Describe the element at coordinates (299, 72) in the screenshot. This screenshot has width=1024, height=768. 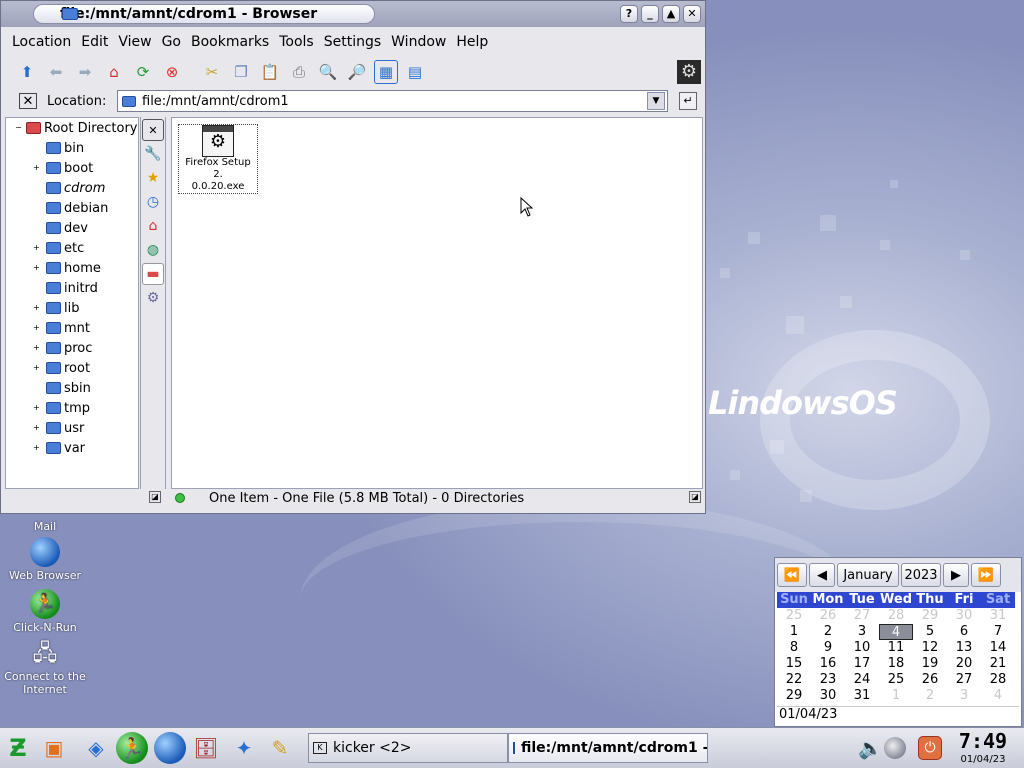
I see `print-icon: ⎙` at that location.